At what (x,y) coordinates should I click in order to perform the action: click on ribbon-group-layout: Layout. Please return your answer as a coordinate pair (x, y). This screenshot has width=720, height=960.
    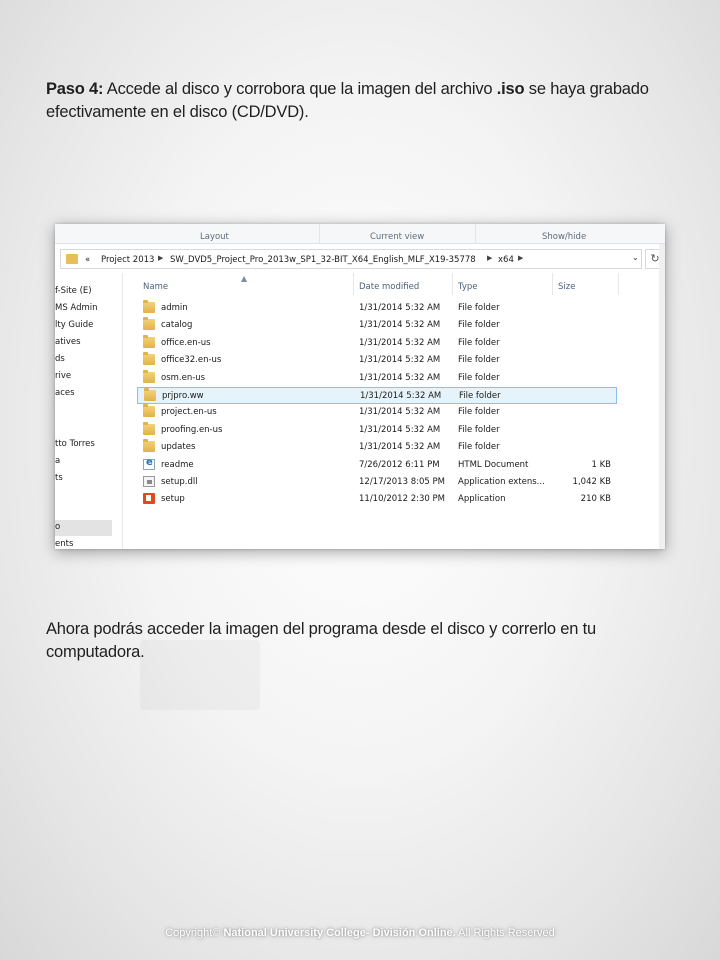
    Looking at the image, I should click on (214, 237).